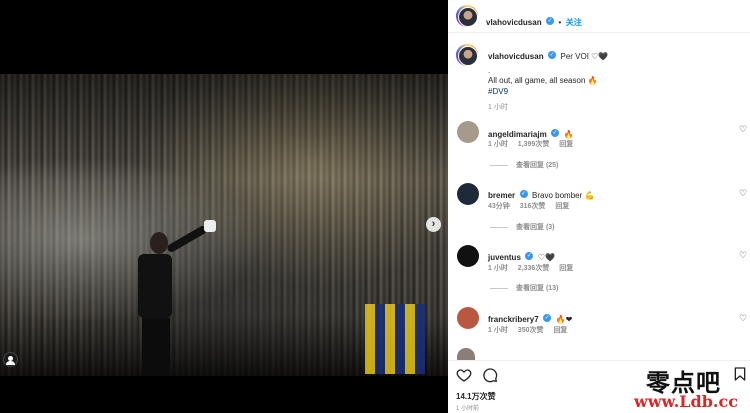 Image resolution: width=750 pixels, height=413 pixels. I want to click on carousel-next-icon: ›, so click(433, 224).